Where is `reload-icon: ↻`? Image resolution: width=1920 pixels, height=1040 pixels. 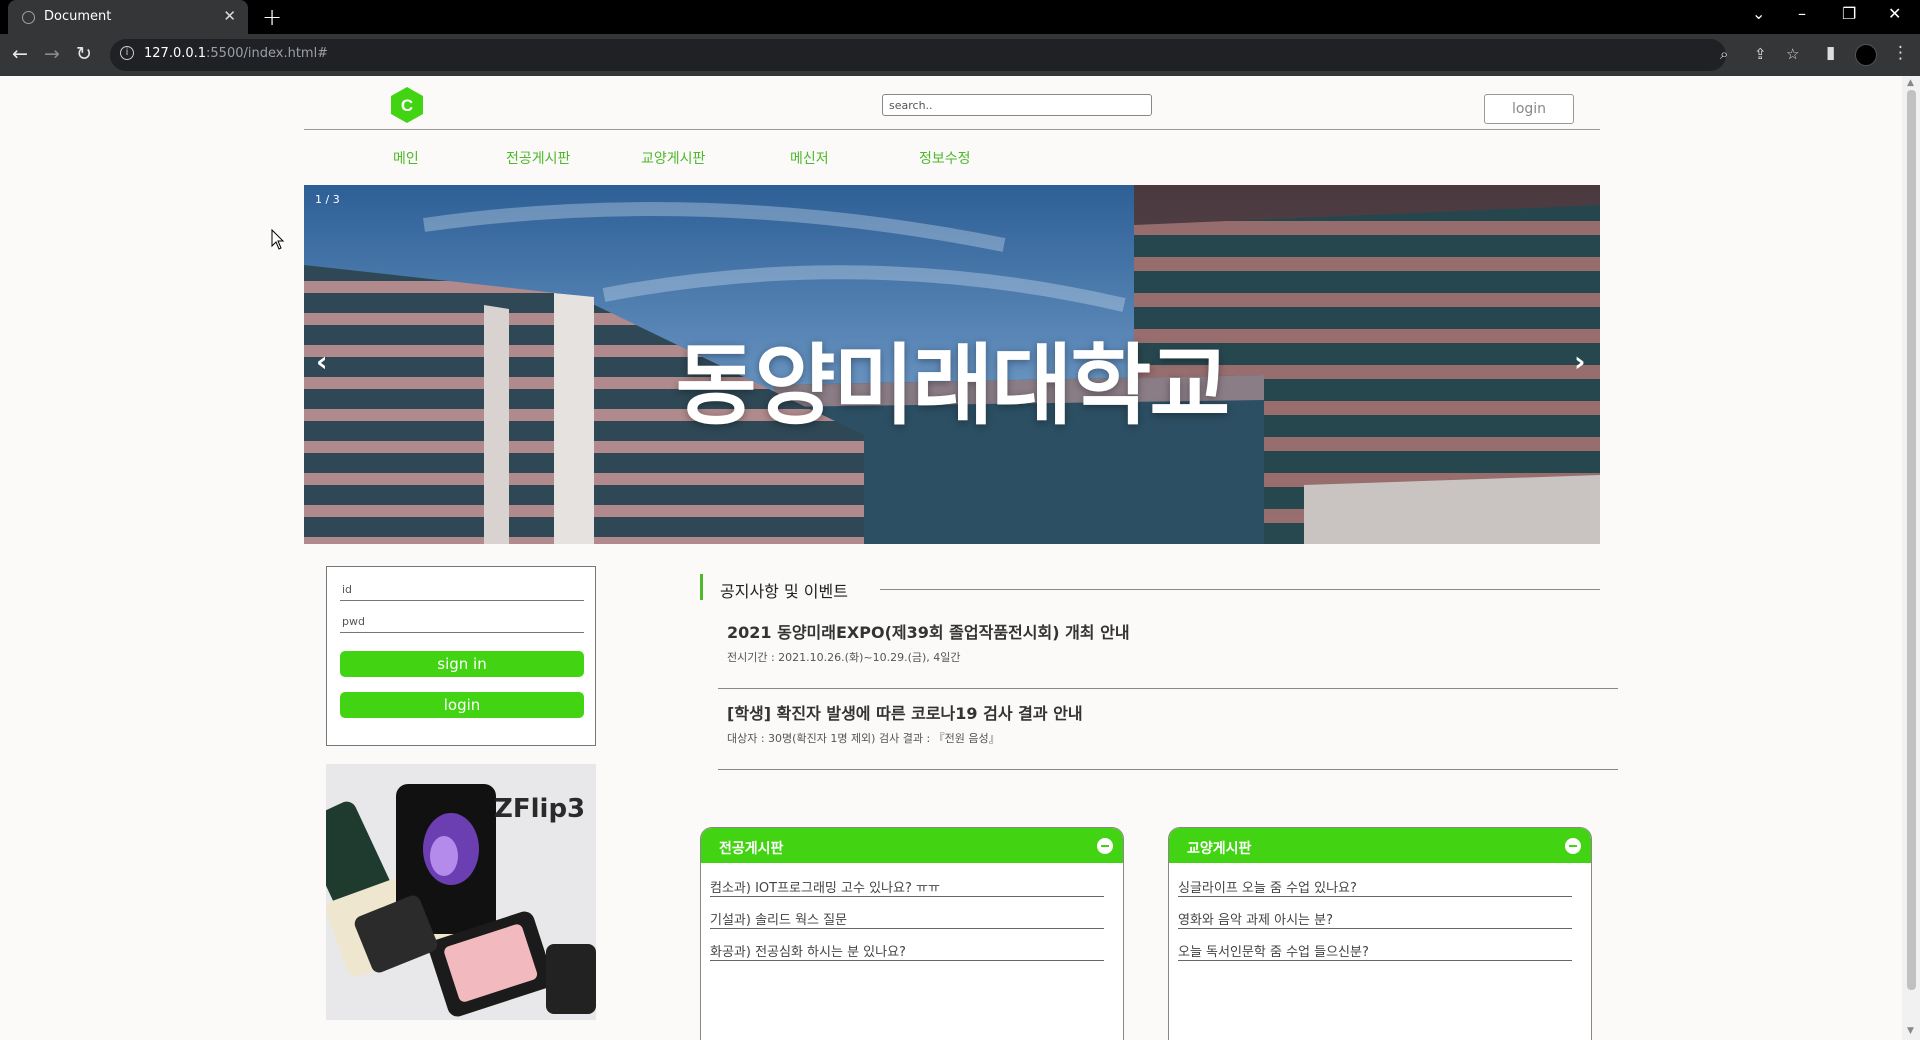
reload-icon: ↻ is located at coordinates (84, 54).